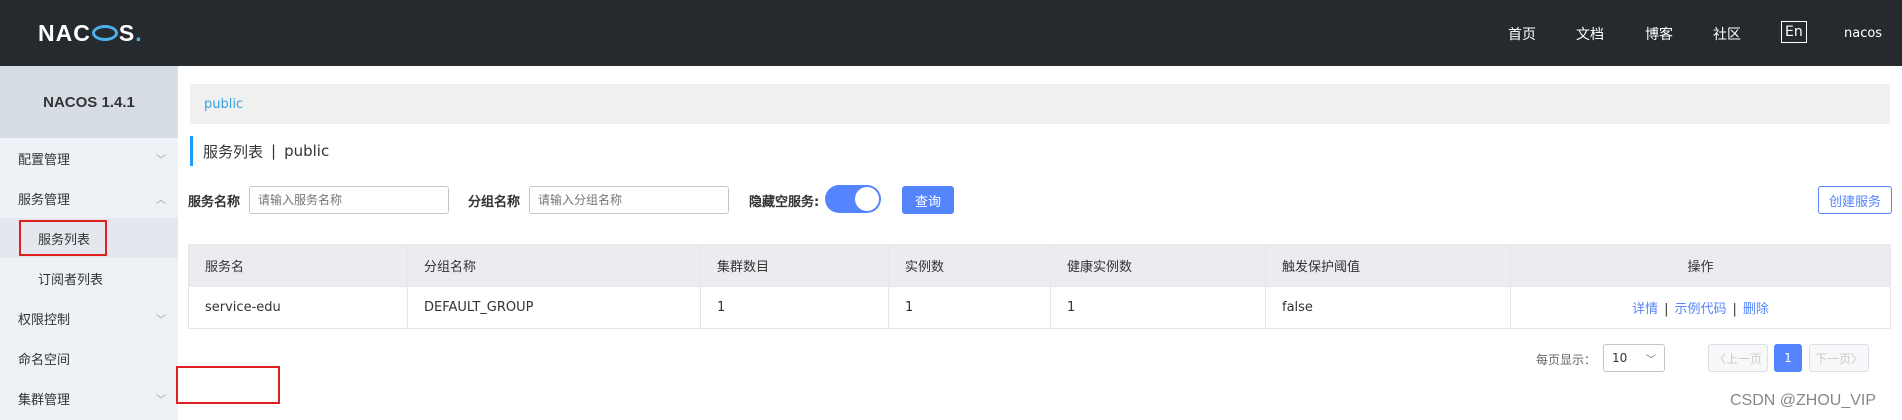 The width and height of the screenshot is (1902, 420). What do you see at coordinates (928, 200) in the screenshot?
I see `search-button: 查询` at bounding box center [928, 200].